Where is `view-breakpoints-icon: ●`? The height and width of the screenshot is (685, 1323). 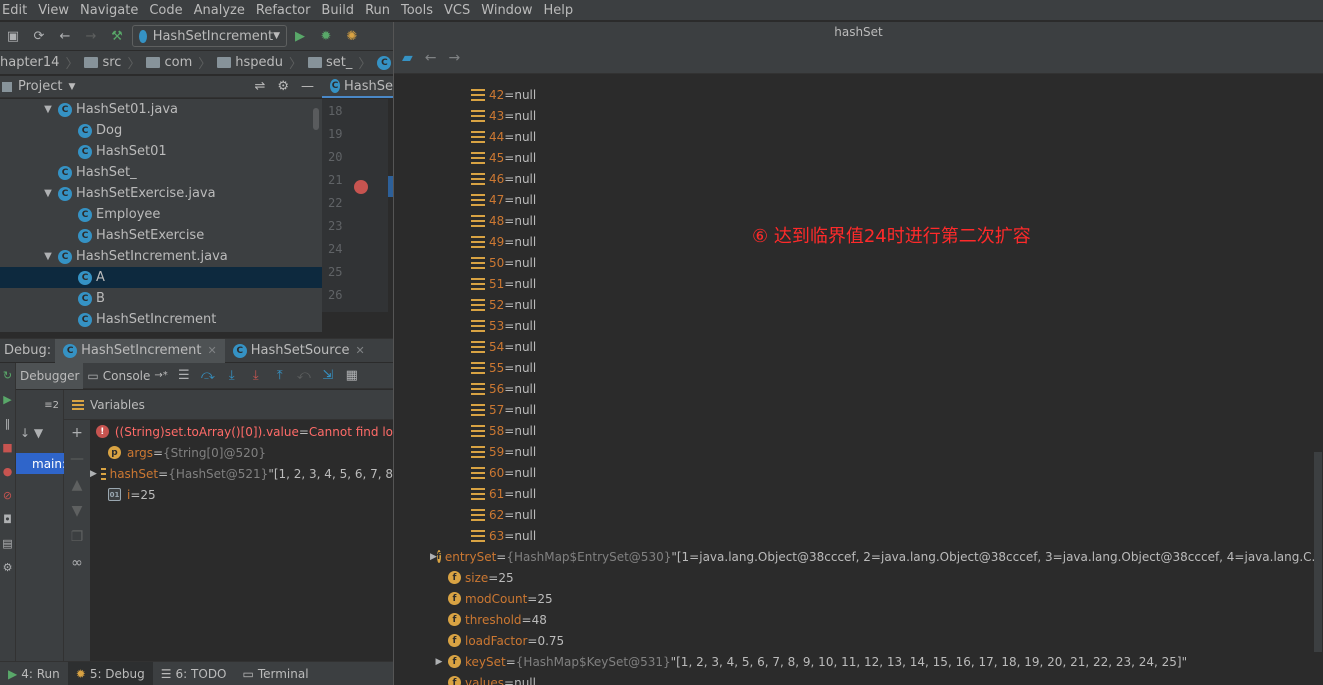 view-breakpoints-icon: ● is located at coordinates (7, 471).